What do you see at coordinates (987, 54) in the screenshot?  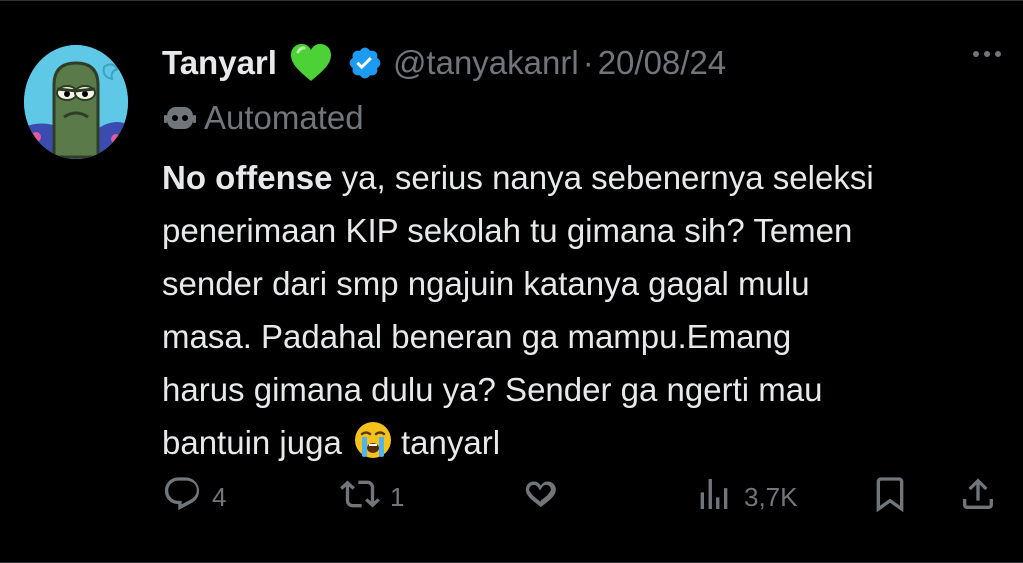 I see `more-icon` at bounding box center [987, 54].